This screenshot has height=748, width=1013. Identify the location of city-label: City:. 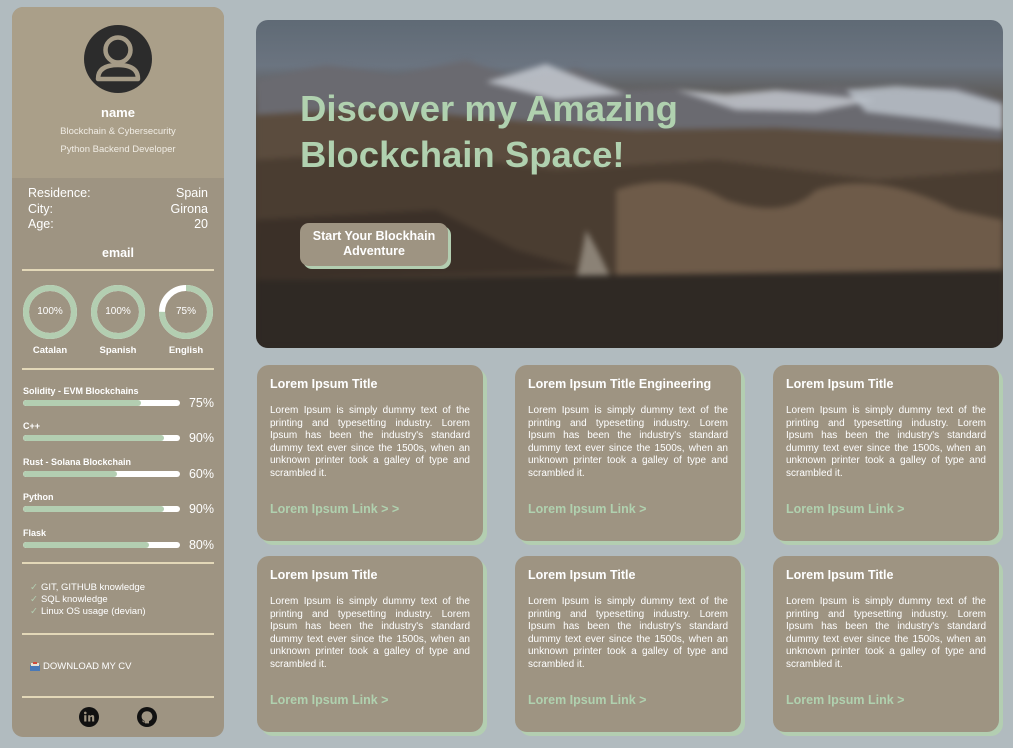
(40, 208).